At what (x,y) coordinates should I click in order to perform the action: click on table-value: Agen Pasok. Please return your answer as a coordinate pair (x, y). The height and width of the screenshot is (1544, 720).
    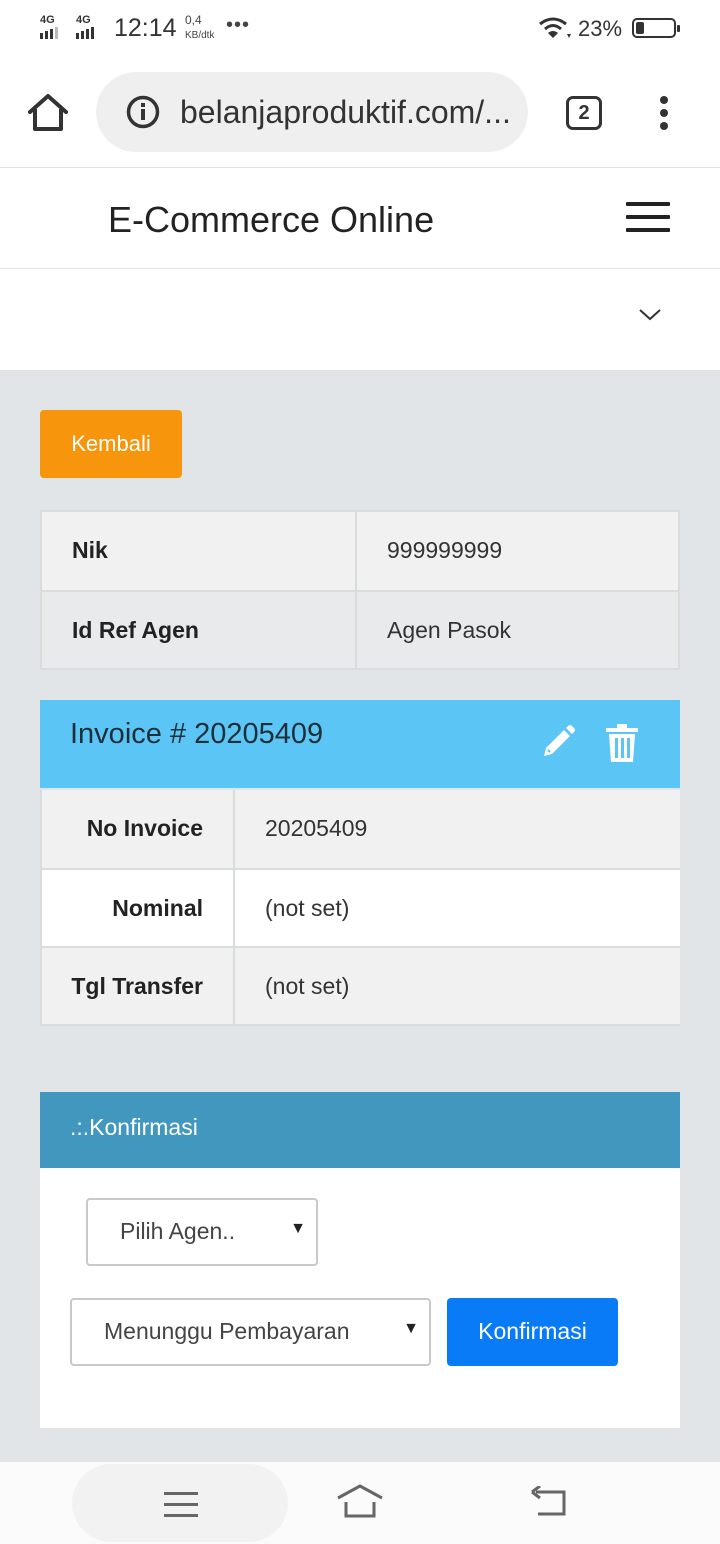
    Looking at the image, I should click on (449, 630).